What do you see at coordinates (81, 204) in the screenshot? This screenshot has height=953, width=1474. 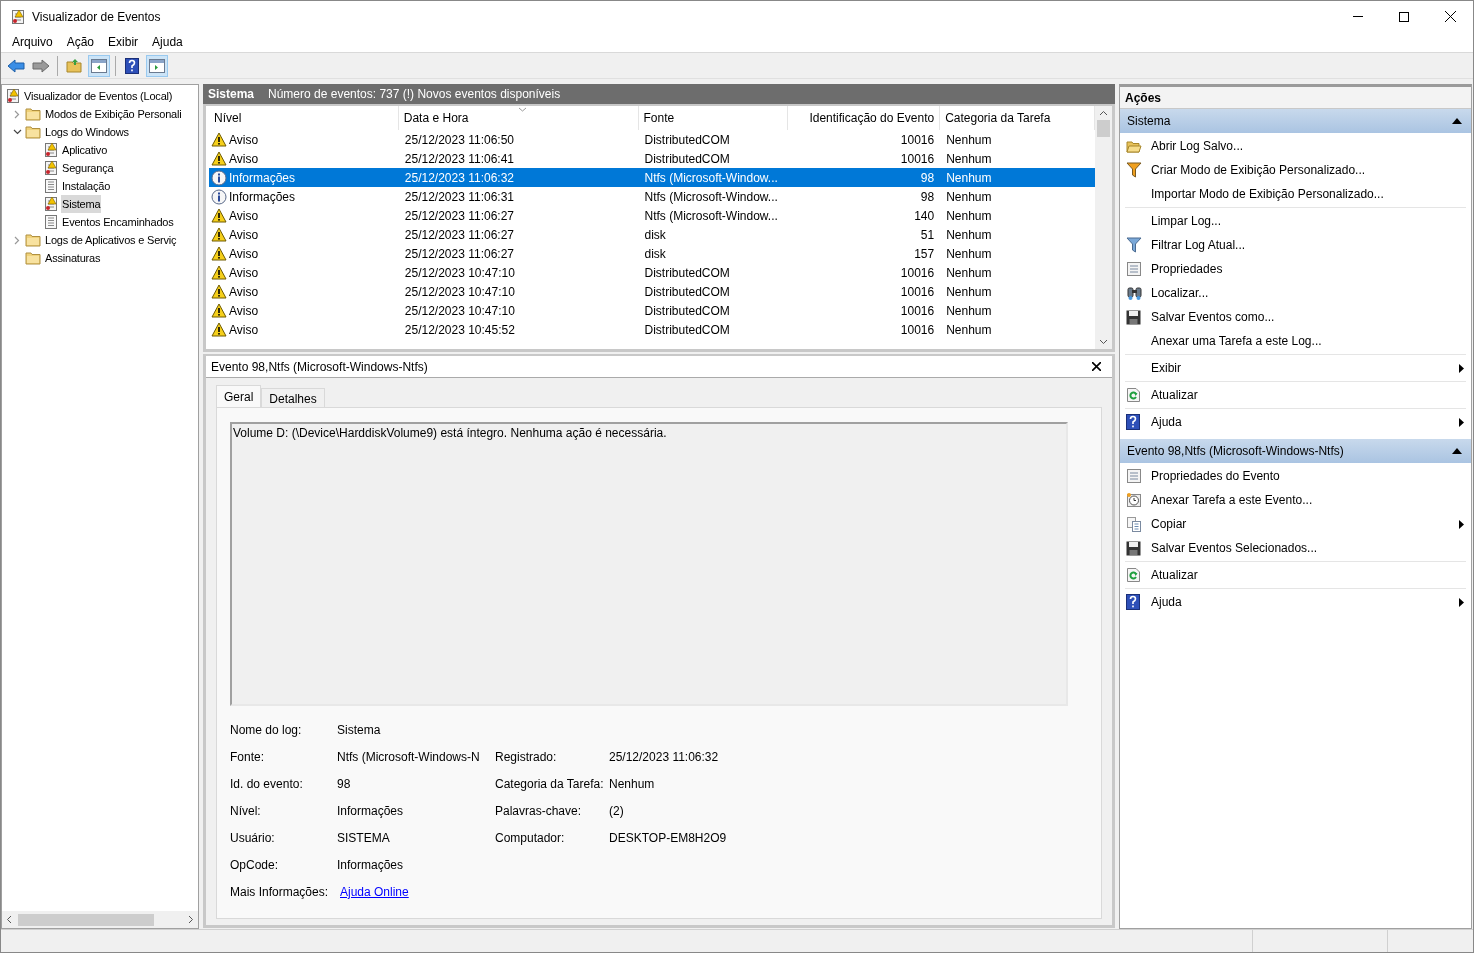 I see `tree-item: Sistema` at bounding box center [81, 204].